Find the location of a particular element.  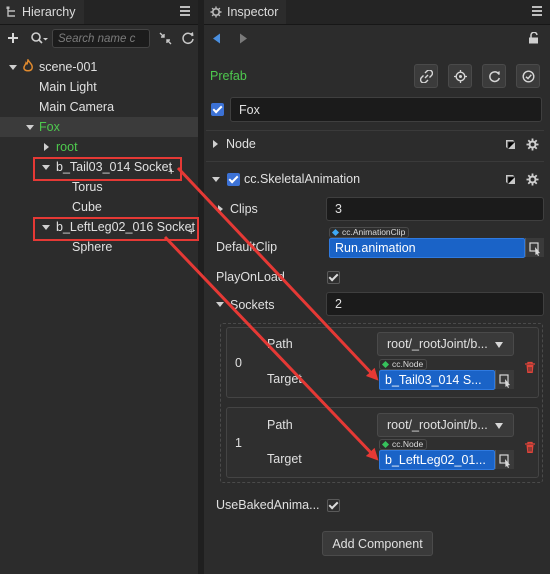

add-component-button: Add Component is located at coordinates (377, 543).